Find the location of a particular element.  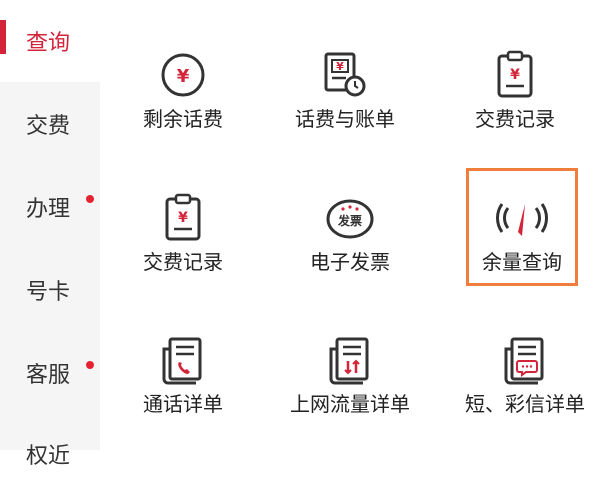

grid-item-call-detail: 通话详单 is located at coordinates (183, 390).